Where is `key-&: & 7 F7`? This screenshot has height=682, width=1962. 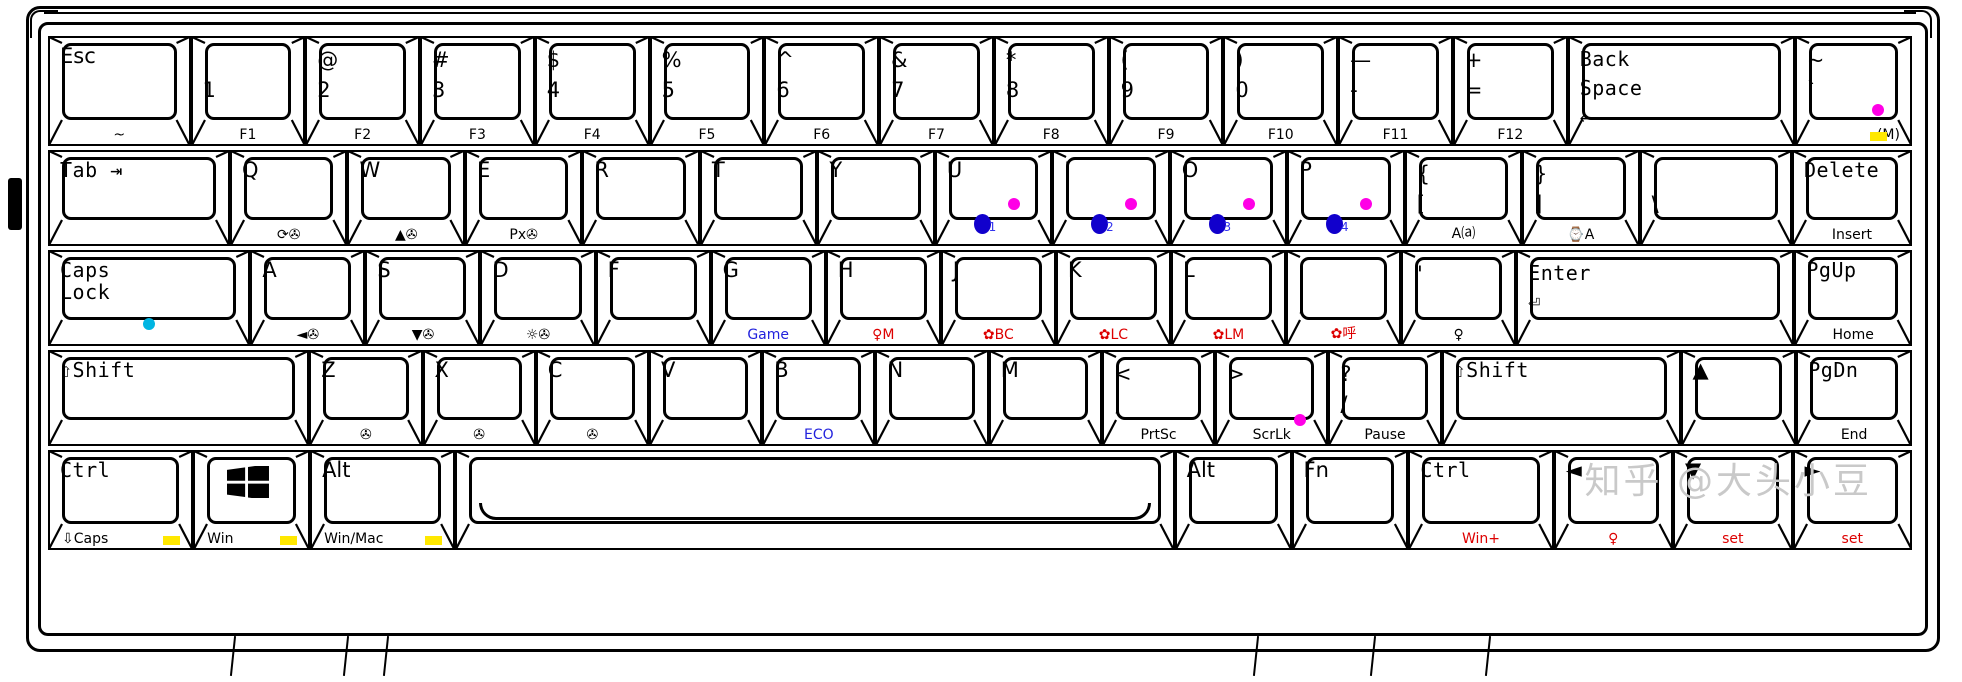 key-&: & 7 F7 is located at coordinates (936, 91).